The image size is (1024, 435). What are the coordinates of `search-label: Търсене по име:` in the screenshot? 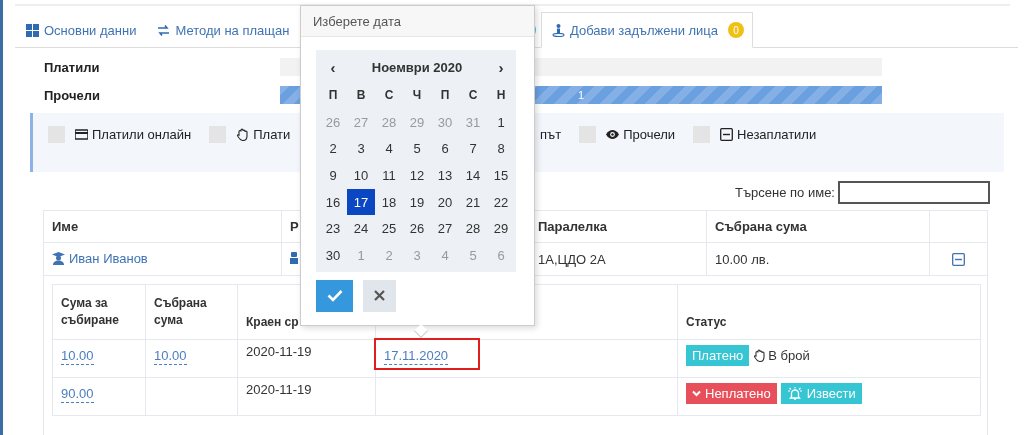 It's located at (785, 192).